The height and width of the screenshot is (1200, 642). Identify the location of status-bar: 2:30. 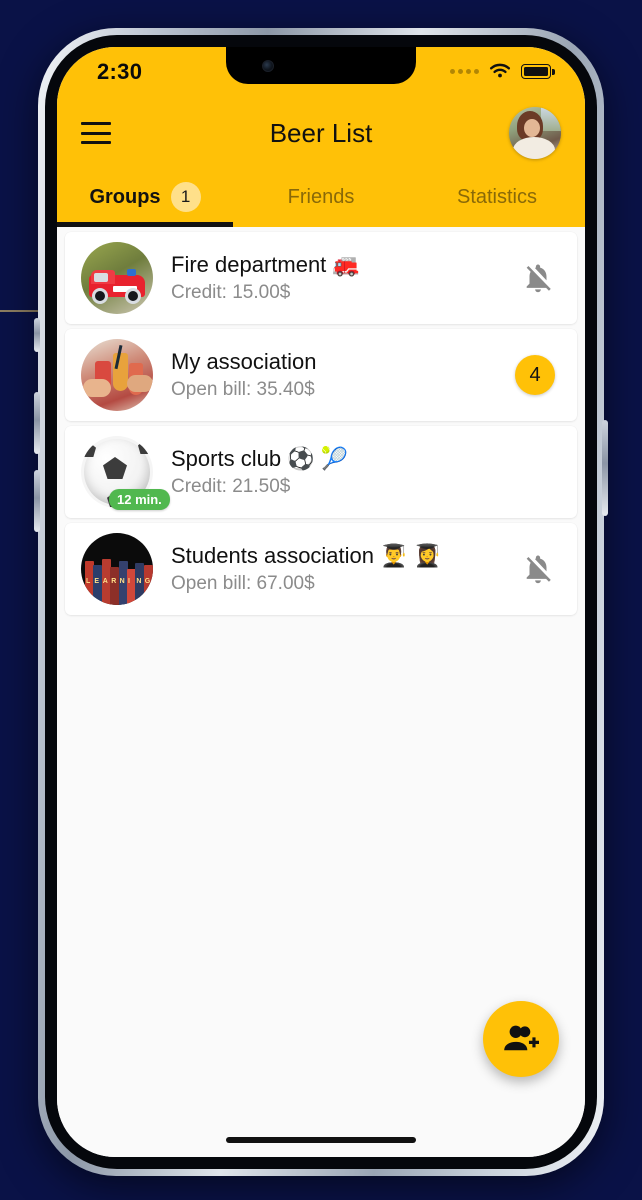
(321, 73).